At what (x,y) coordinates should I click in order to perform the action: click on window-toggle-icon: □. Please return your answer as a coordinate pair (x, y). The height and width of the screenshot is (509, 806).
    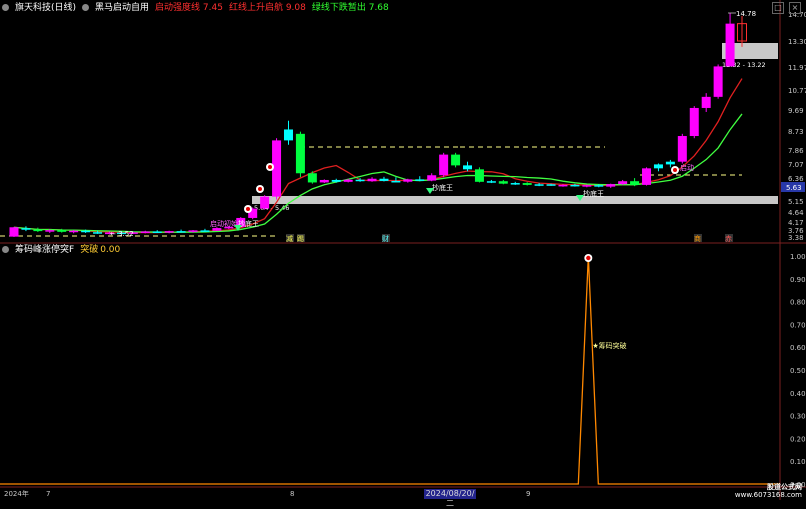
    Looking at the image, I should click on (778, 8).